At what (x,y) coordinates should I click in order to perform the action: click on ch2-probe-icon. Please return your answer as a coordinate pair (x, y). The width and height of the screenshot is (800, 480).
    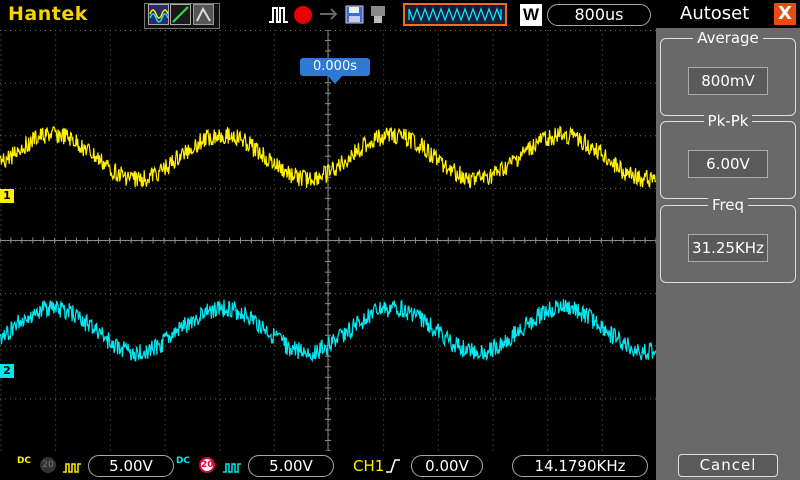
    Looking at the image, I should click on (232, 466).